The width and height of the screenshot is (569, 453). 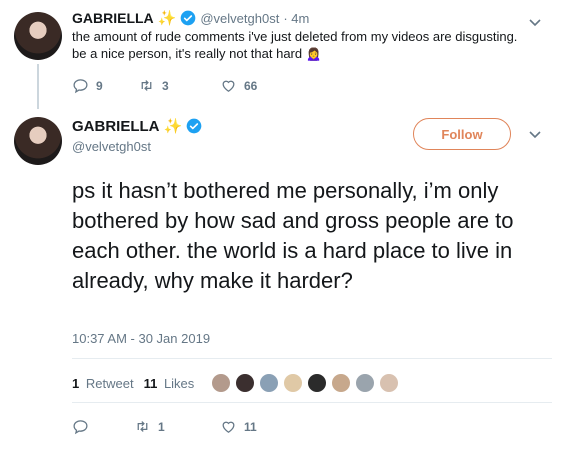 I want to click on retweet-button: 1, so click(x=177, y=426).